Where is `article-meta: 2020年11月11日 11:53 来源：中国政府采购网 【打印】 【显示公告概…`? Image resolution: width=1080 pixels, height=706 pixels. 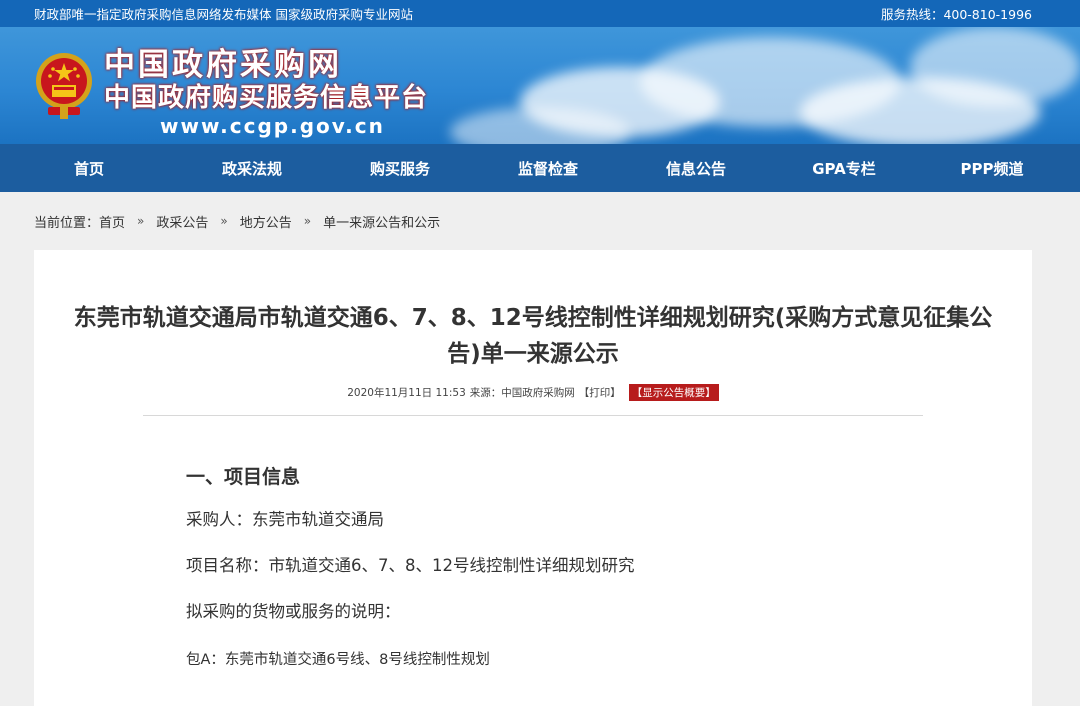 article-meta: 2020年11月11日 11:53 来源：中国政府采购网 【打印】 【显示公告概… is located at coordinates (533, 392).